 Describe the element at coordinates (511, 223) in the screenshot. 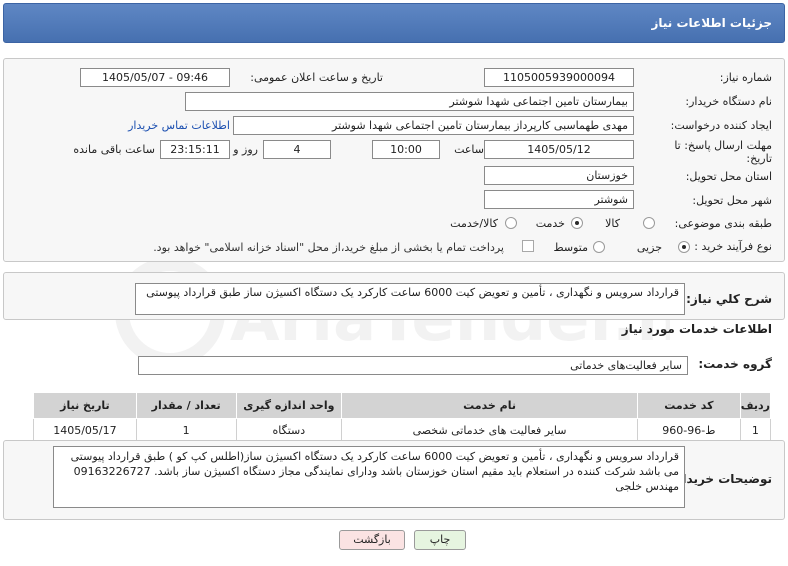

I see `category-radio-goods-service` at that location.